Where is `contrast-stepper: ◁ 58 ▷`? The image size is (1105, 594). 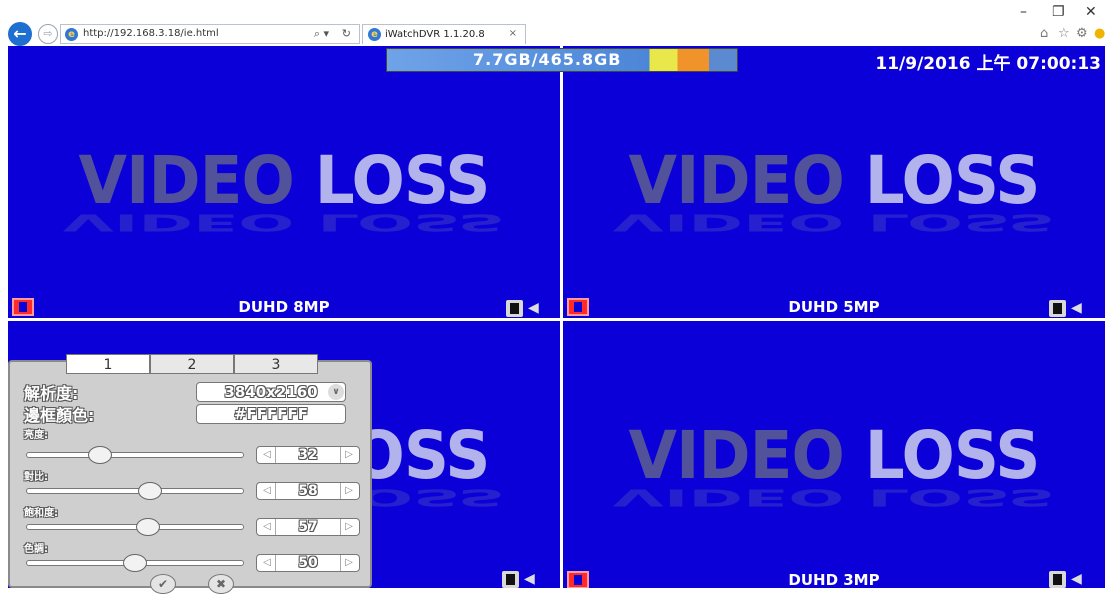 contrast-stepper: ◁ 58 ▷ is located at coordinates (308, 491).